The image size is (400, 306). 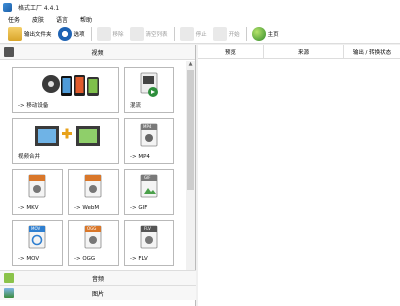 I want to click on video-list-scrollbar: ▲ ▼, so click(x=190, y=175).